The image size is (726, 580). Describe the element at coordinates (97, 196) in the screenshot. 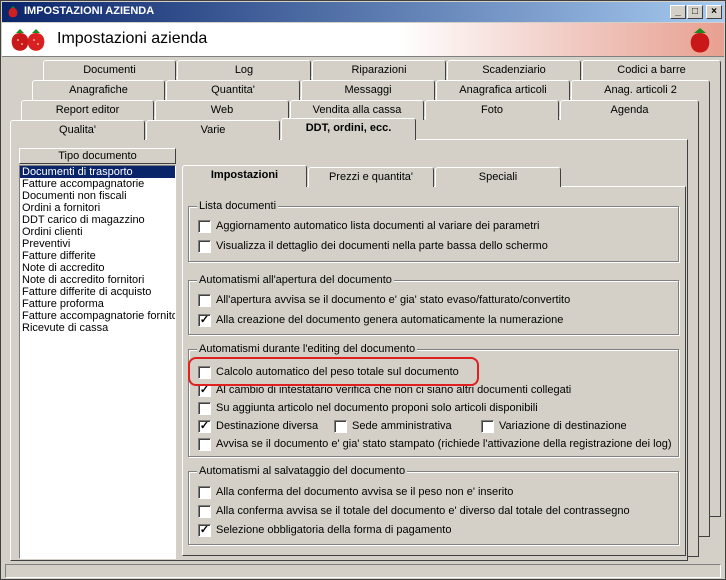

I see `list-item: Documenti non fiscali` at that location.